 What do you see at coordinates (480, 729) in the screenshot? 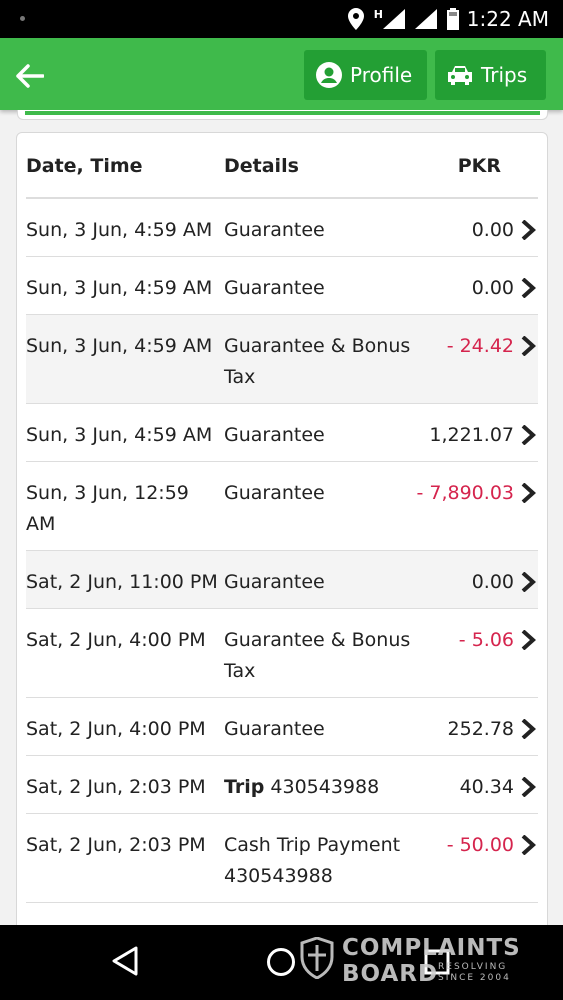
I see `row-amount: 252.78` at bounding box center [480, 729].